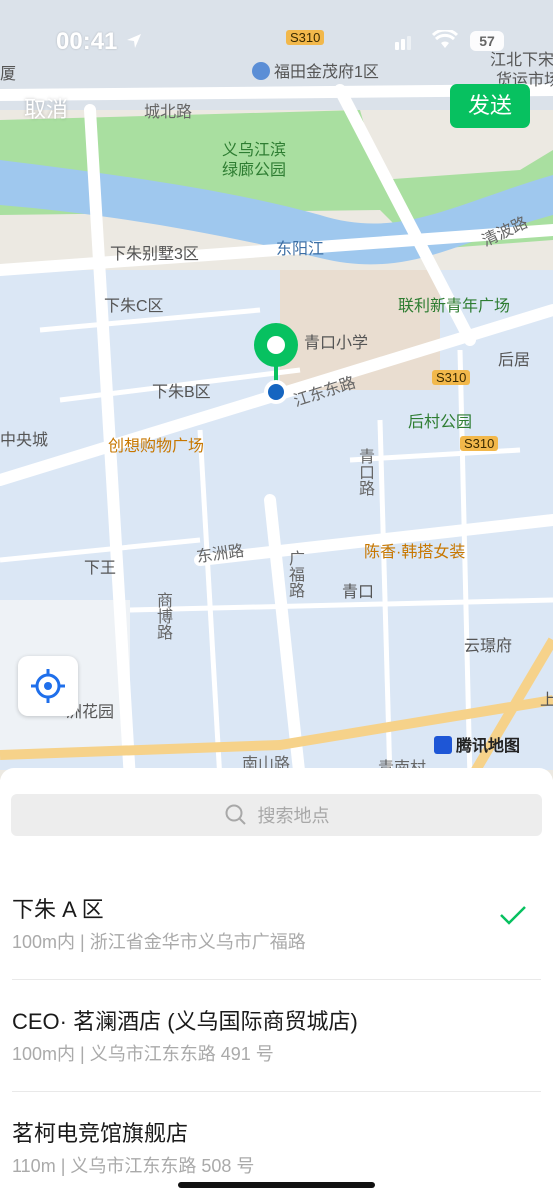 The image size is (553, 1200). What do you see at coordinates (46, 108) in the screenshot?
I see `cancel-button: 取消` at bounding box center [46, 108].